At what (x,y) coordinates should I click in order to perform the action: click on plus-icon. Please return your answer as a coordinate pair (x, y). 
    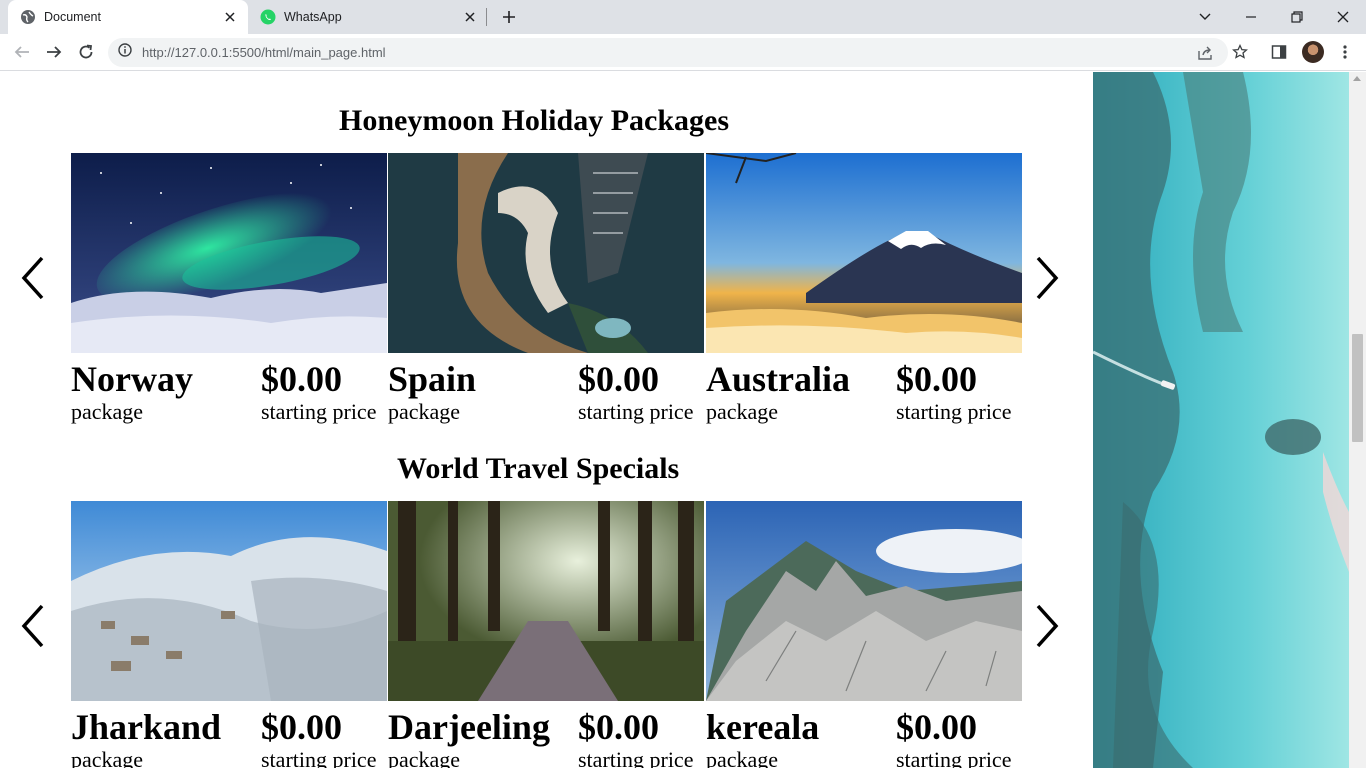
    Looking at the image, I should click on (509, 17).